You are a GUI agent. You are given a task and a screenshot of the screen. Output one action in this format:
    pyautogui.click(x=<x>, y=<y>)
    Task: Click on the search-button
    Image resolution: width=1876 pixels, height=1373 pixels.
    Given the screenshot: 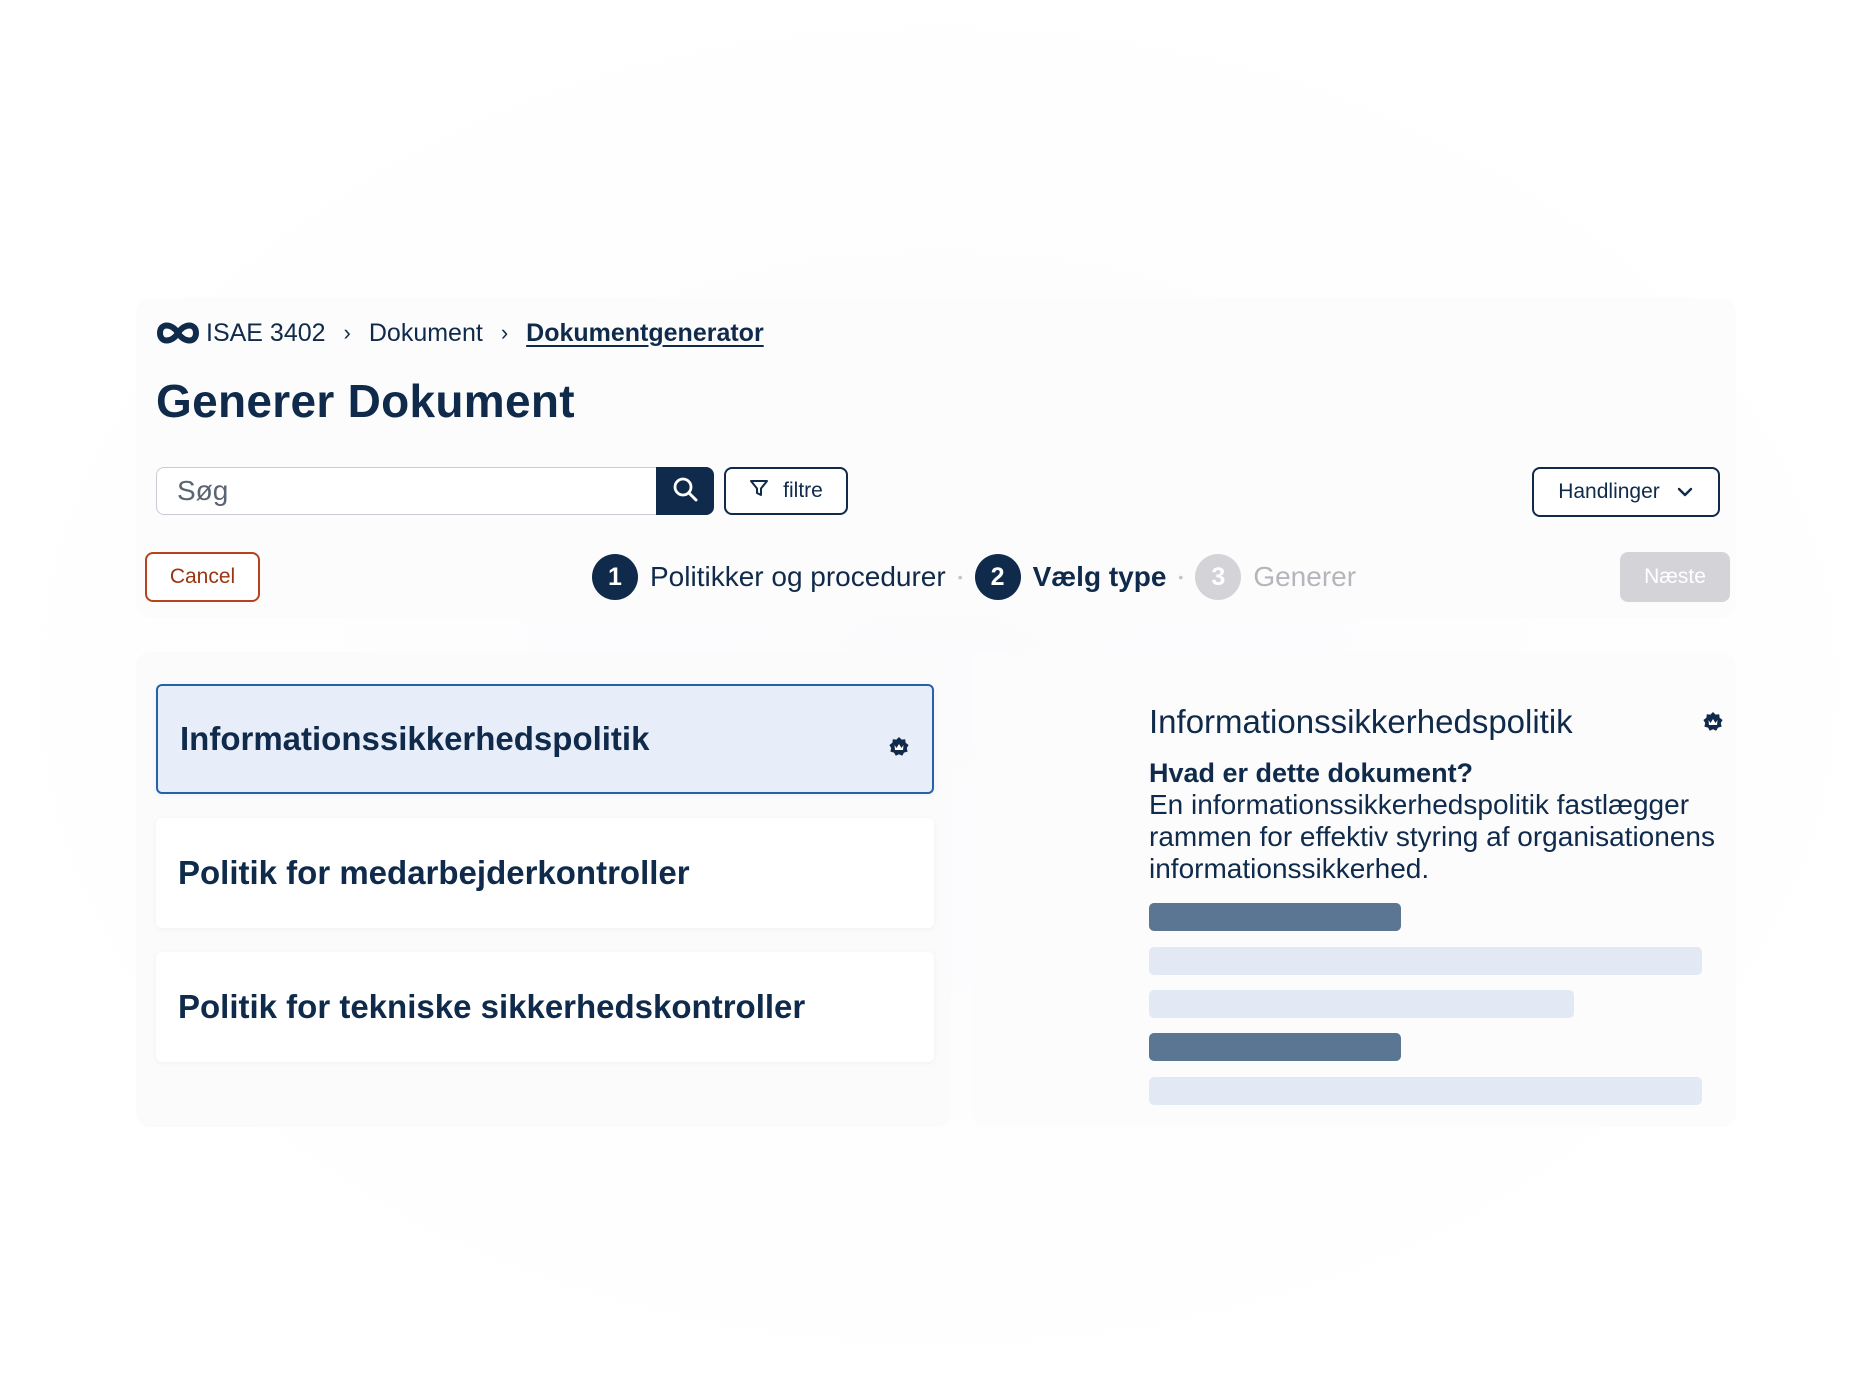 What is the action you would take?
    pyautogui.click(x=685, y=491)
    